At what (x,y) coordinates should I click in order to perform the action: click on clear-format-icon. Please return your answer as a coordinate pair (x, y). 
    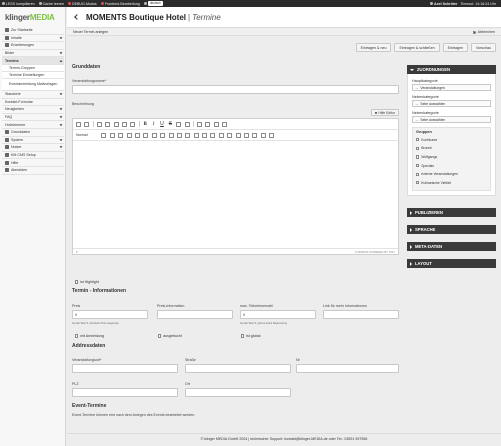
    Looking at the image, I should click on (187, 124).